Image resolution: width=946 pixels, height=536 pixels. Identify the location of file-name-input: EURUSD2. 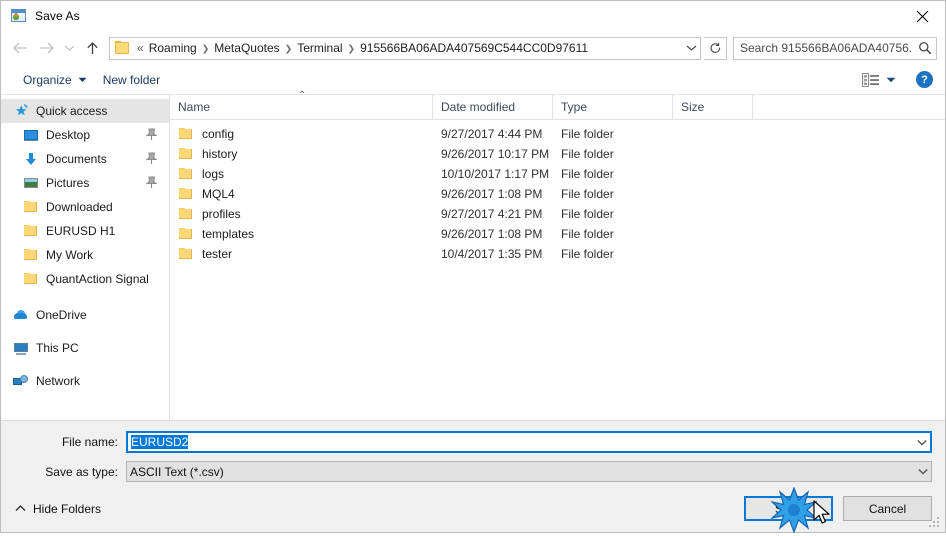
(529, 442).